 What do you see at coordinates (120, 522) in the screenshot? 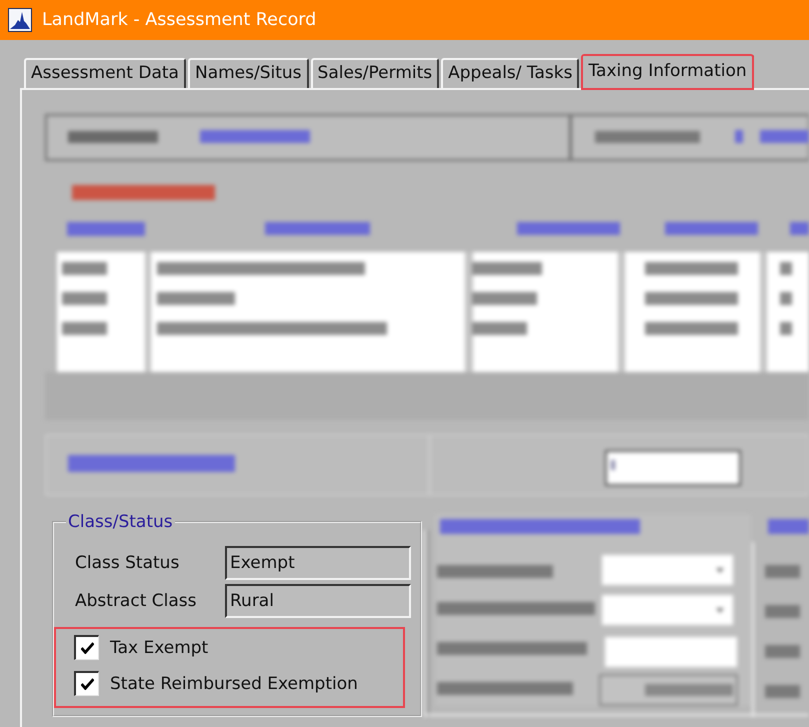
I see `group-title: Class/Status` at bounding box center [120, 522].